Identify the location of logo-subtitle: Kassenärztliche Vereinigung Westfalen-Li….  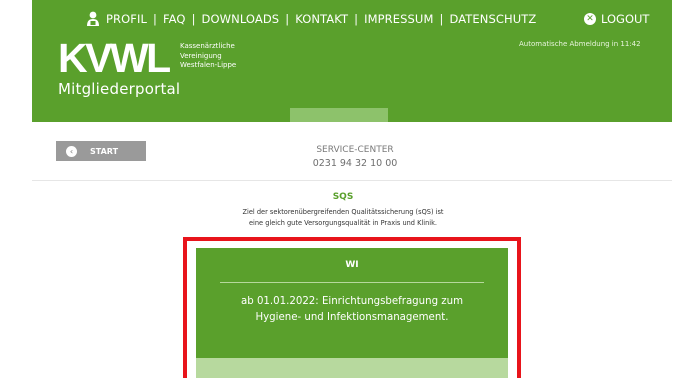
(208, 56).